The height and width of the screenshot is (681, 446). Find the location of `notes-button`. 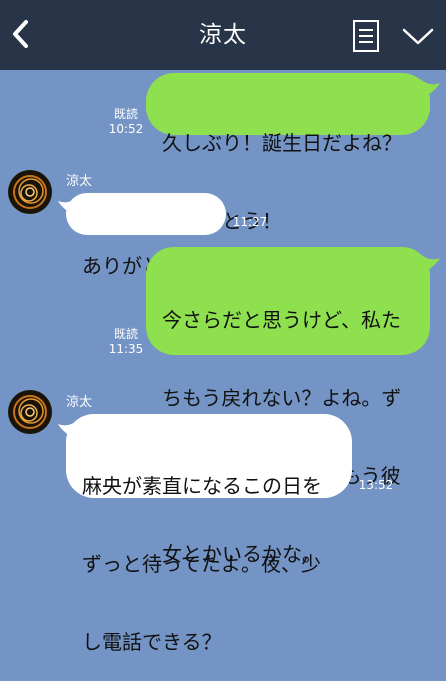

notes-button is located at coordinates (366, 36).